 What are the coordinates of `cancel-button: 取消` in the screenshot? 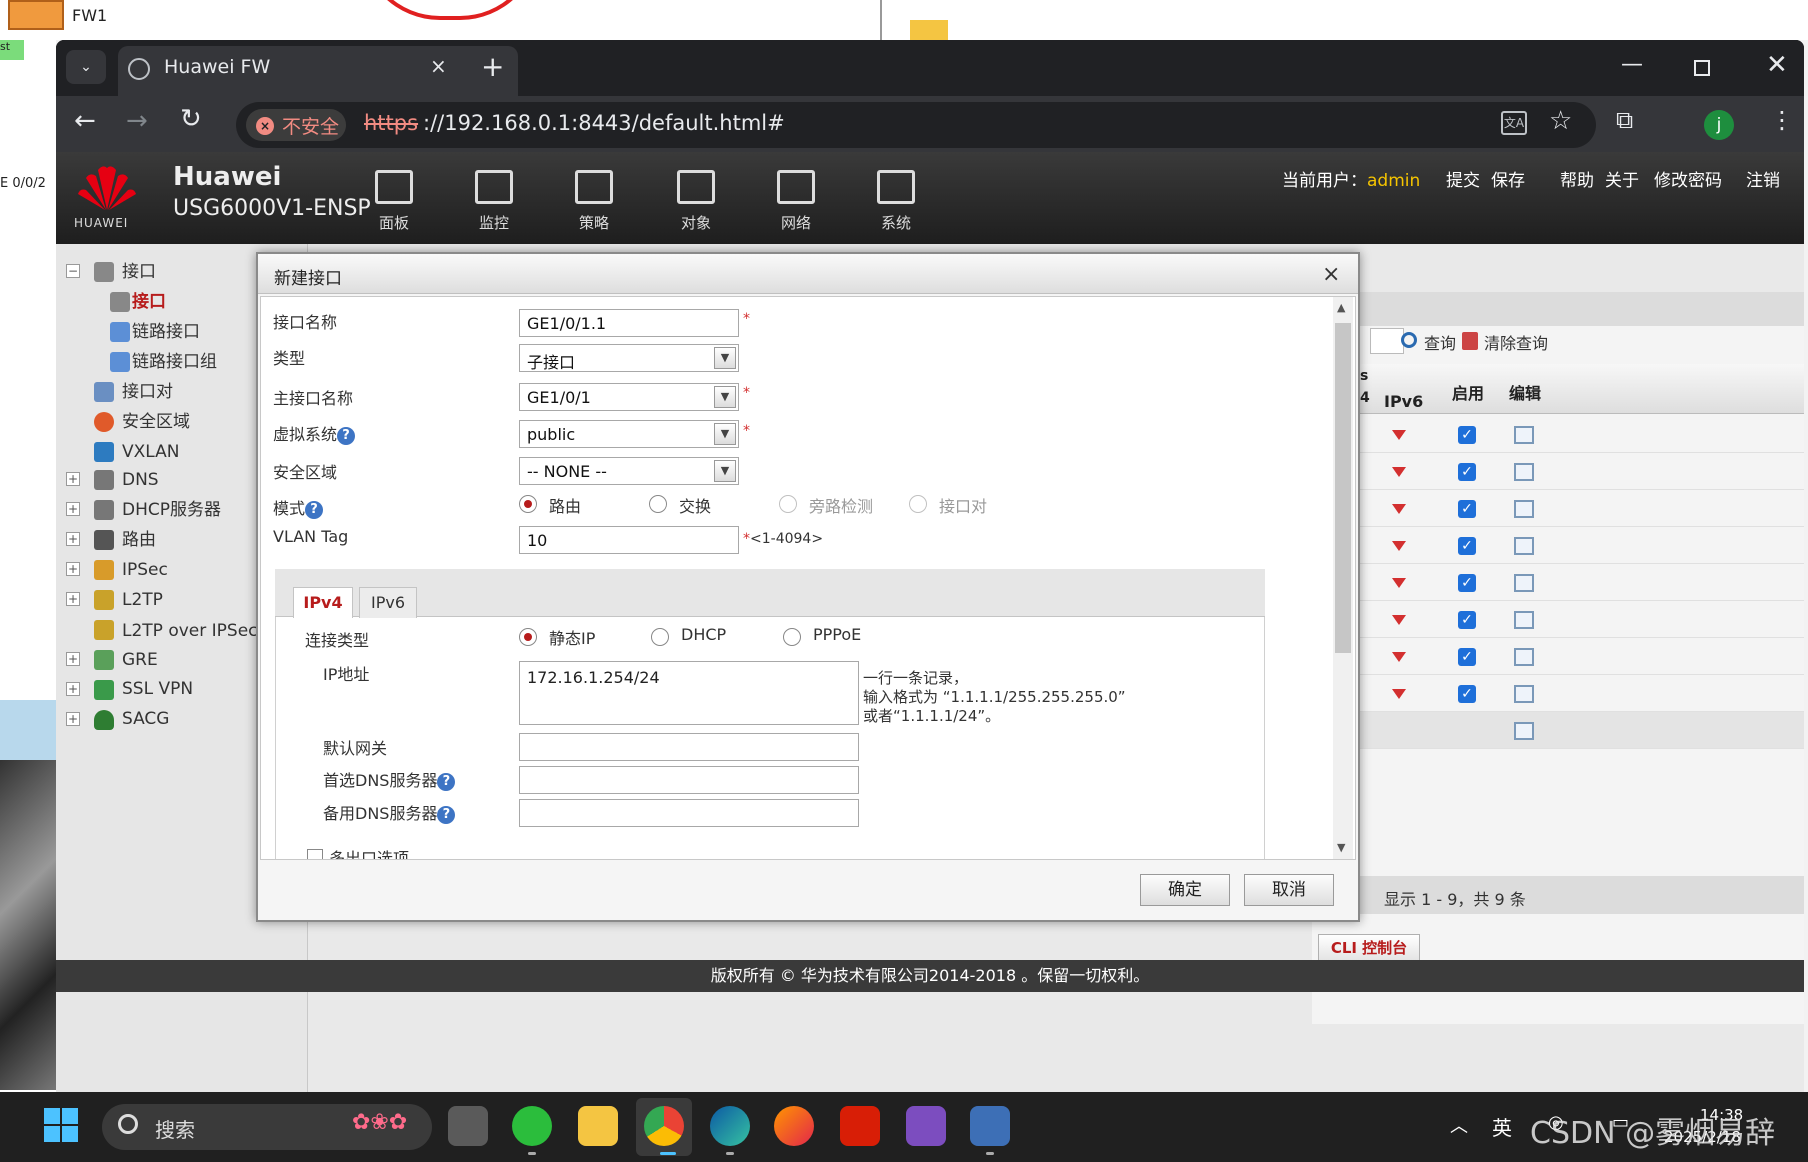 It's located at (1289, 890).